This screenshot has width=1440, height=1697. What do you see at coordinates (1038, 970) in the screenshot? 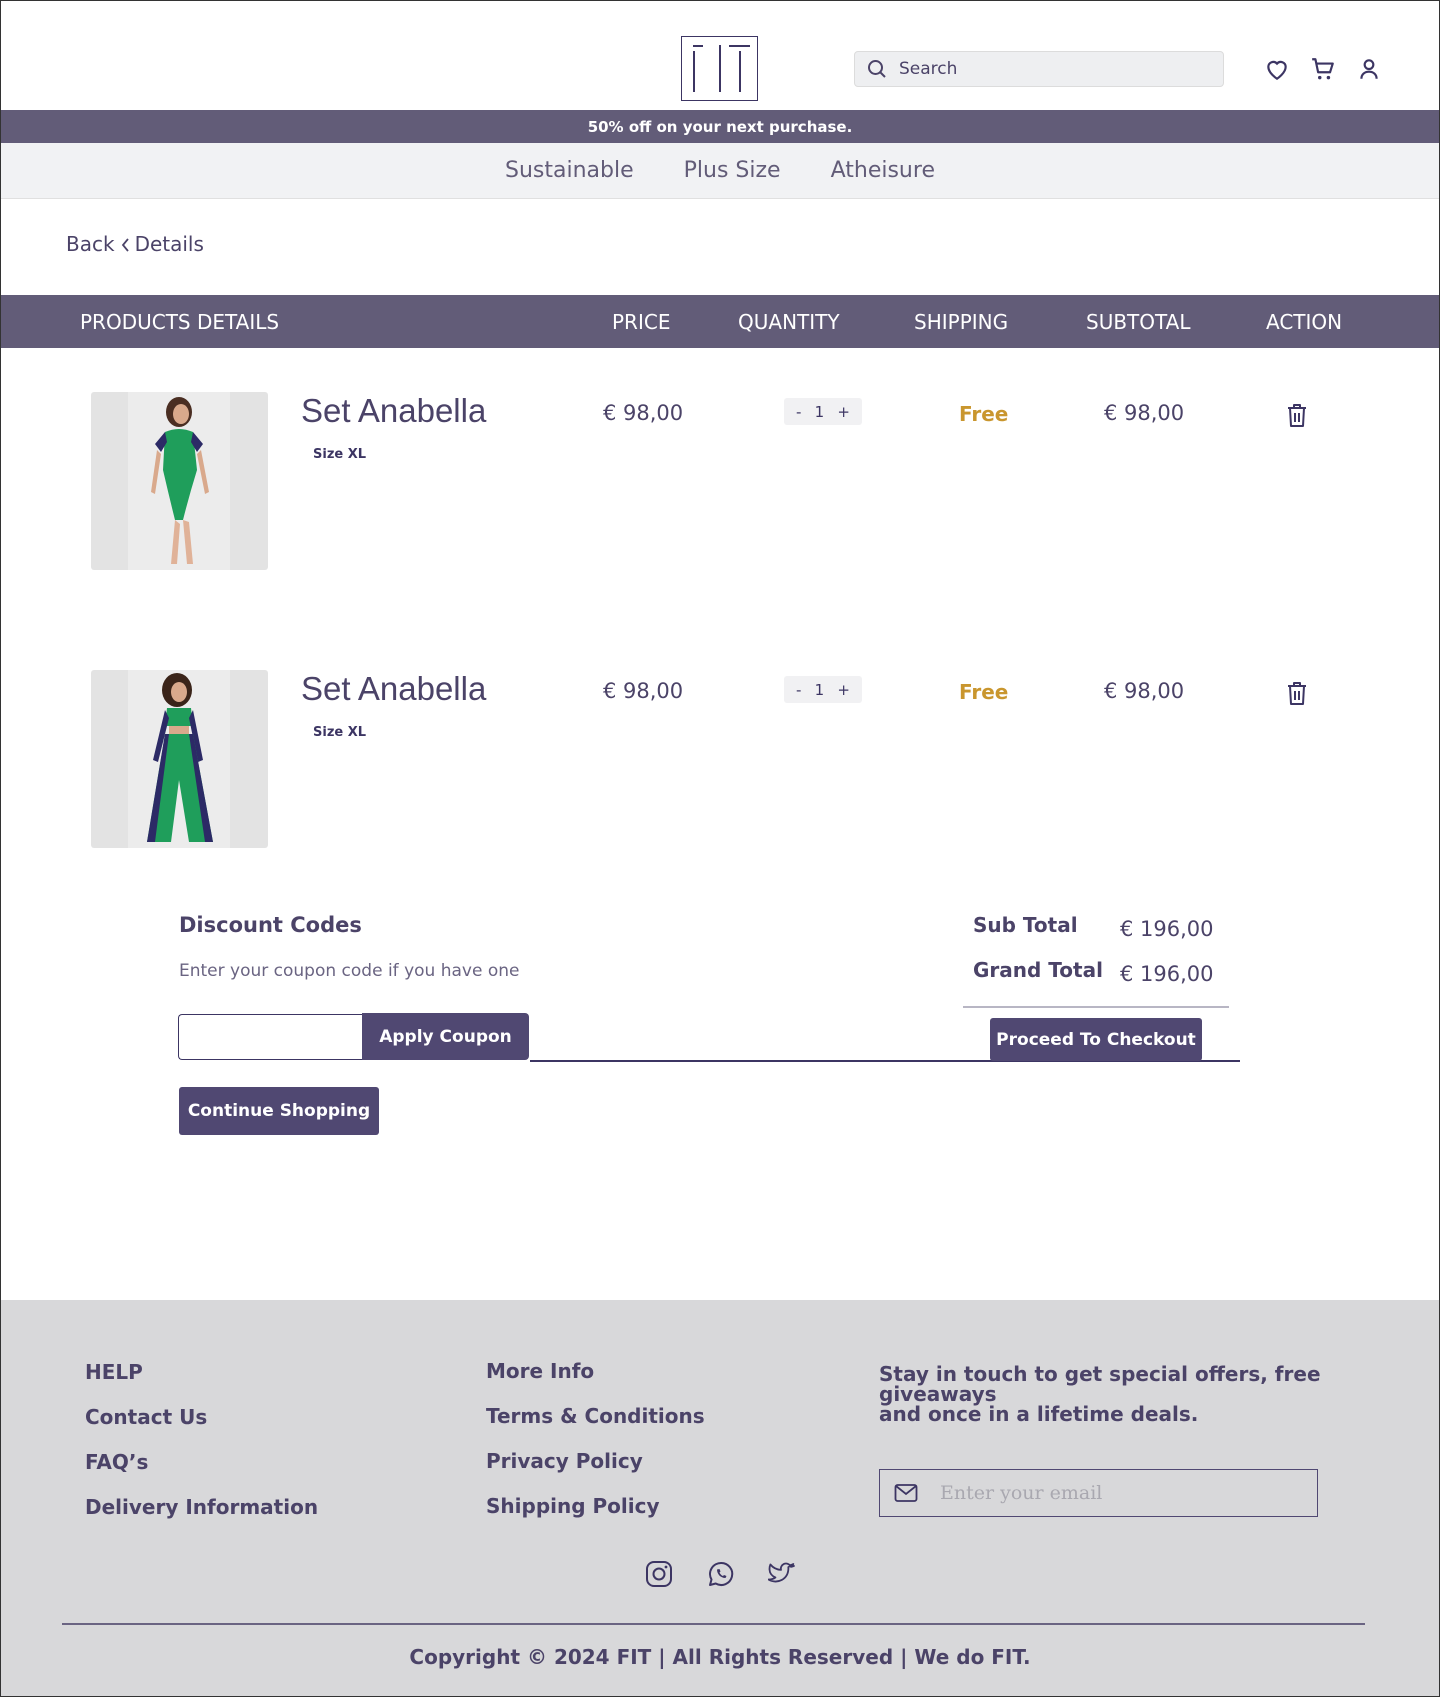
I see `grand-total-label: Grand Total` at bounding box center [1038, 970].